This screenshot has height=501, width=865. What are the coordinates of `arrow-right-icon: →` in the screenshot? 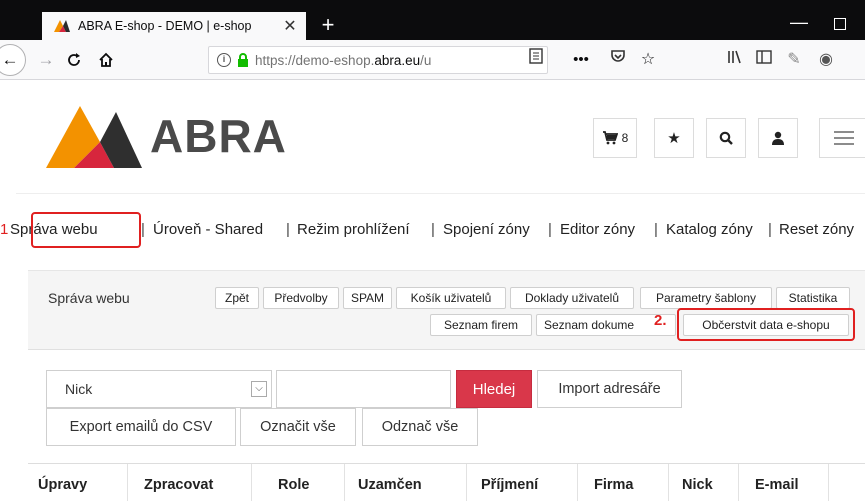 It's located at (46, 59).